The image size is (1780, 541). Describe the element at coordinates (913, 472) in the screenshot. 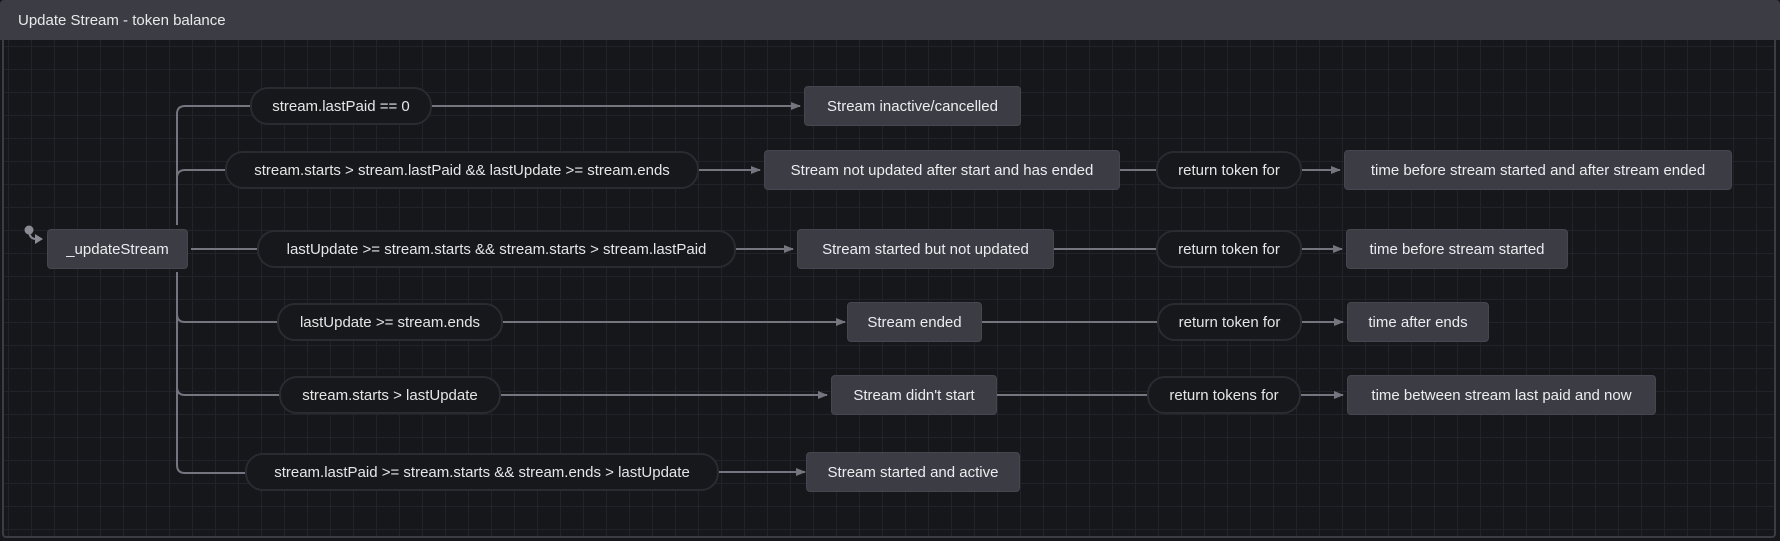

I see `state-branch-6-target: Stream started and active` at that location.